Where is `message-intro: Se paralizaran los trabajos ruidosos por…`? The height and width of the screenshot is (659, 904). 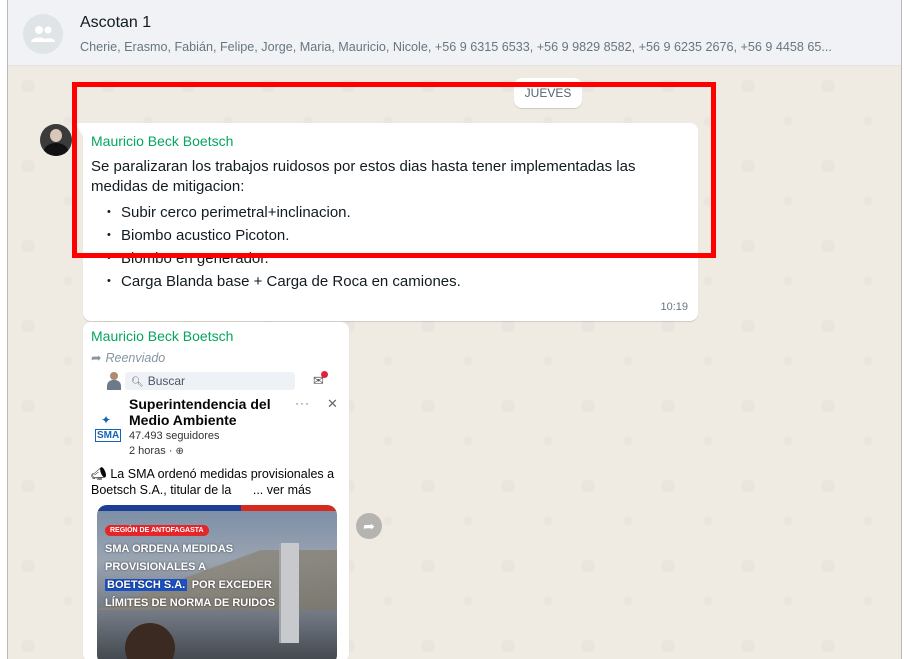 message-intro: Se paralizaran los trabajos ruidosos por… is located at coordinates (363, 176).